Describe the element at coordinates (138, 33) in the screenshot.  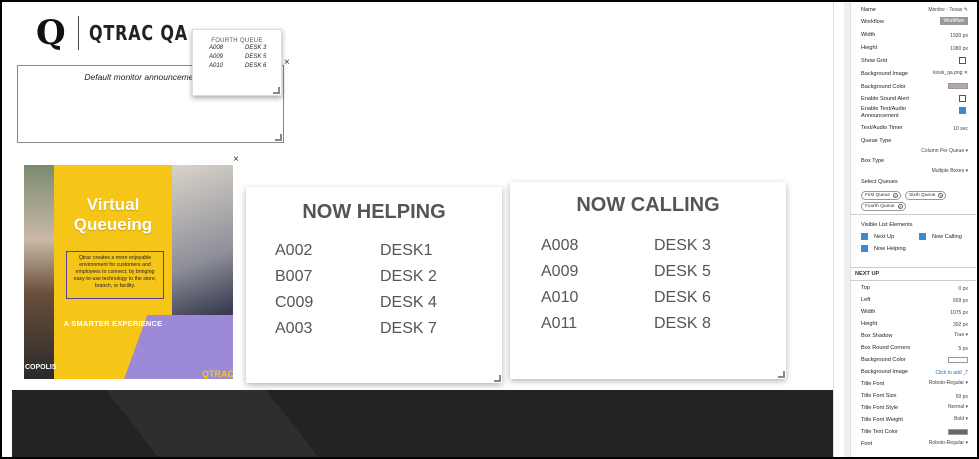
I see `logo-text: QTRAC QA` at that location.